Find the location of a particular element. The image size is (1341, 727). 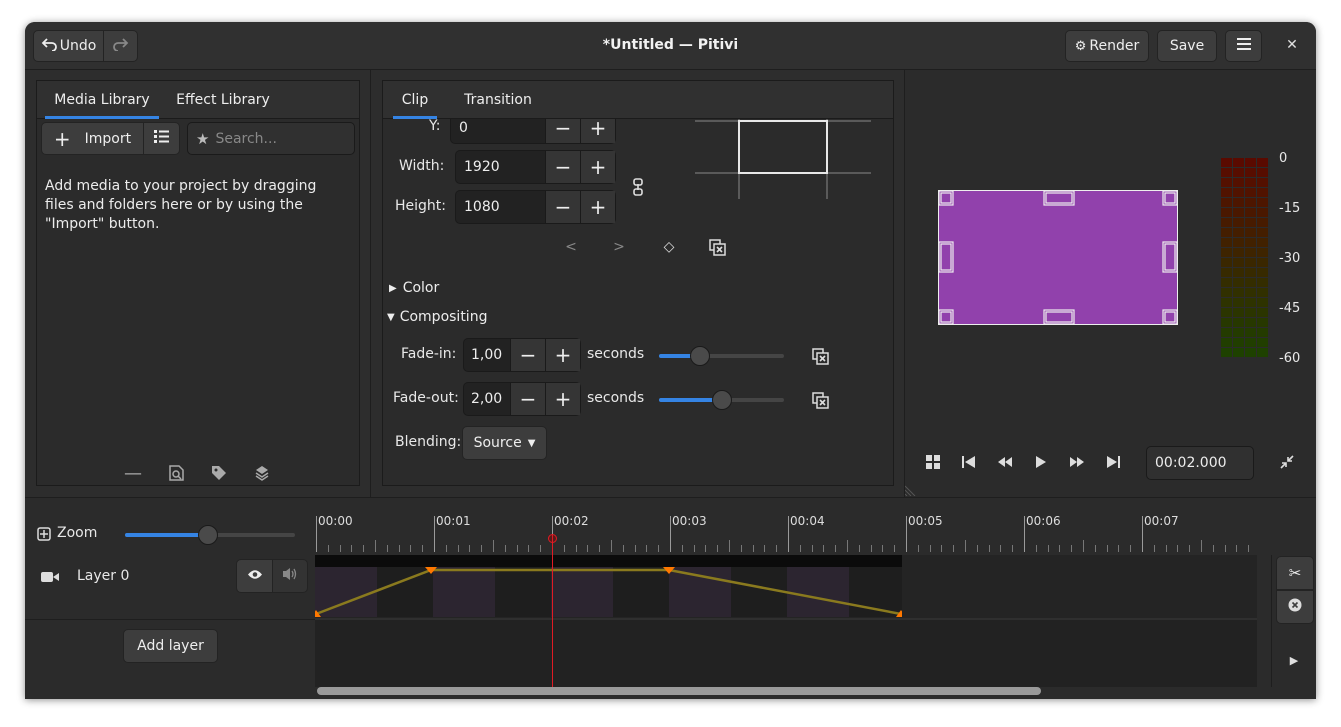

timecode-field: 00:02.000 is located at coordinates (1200, 463).